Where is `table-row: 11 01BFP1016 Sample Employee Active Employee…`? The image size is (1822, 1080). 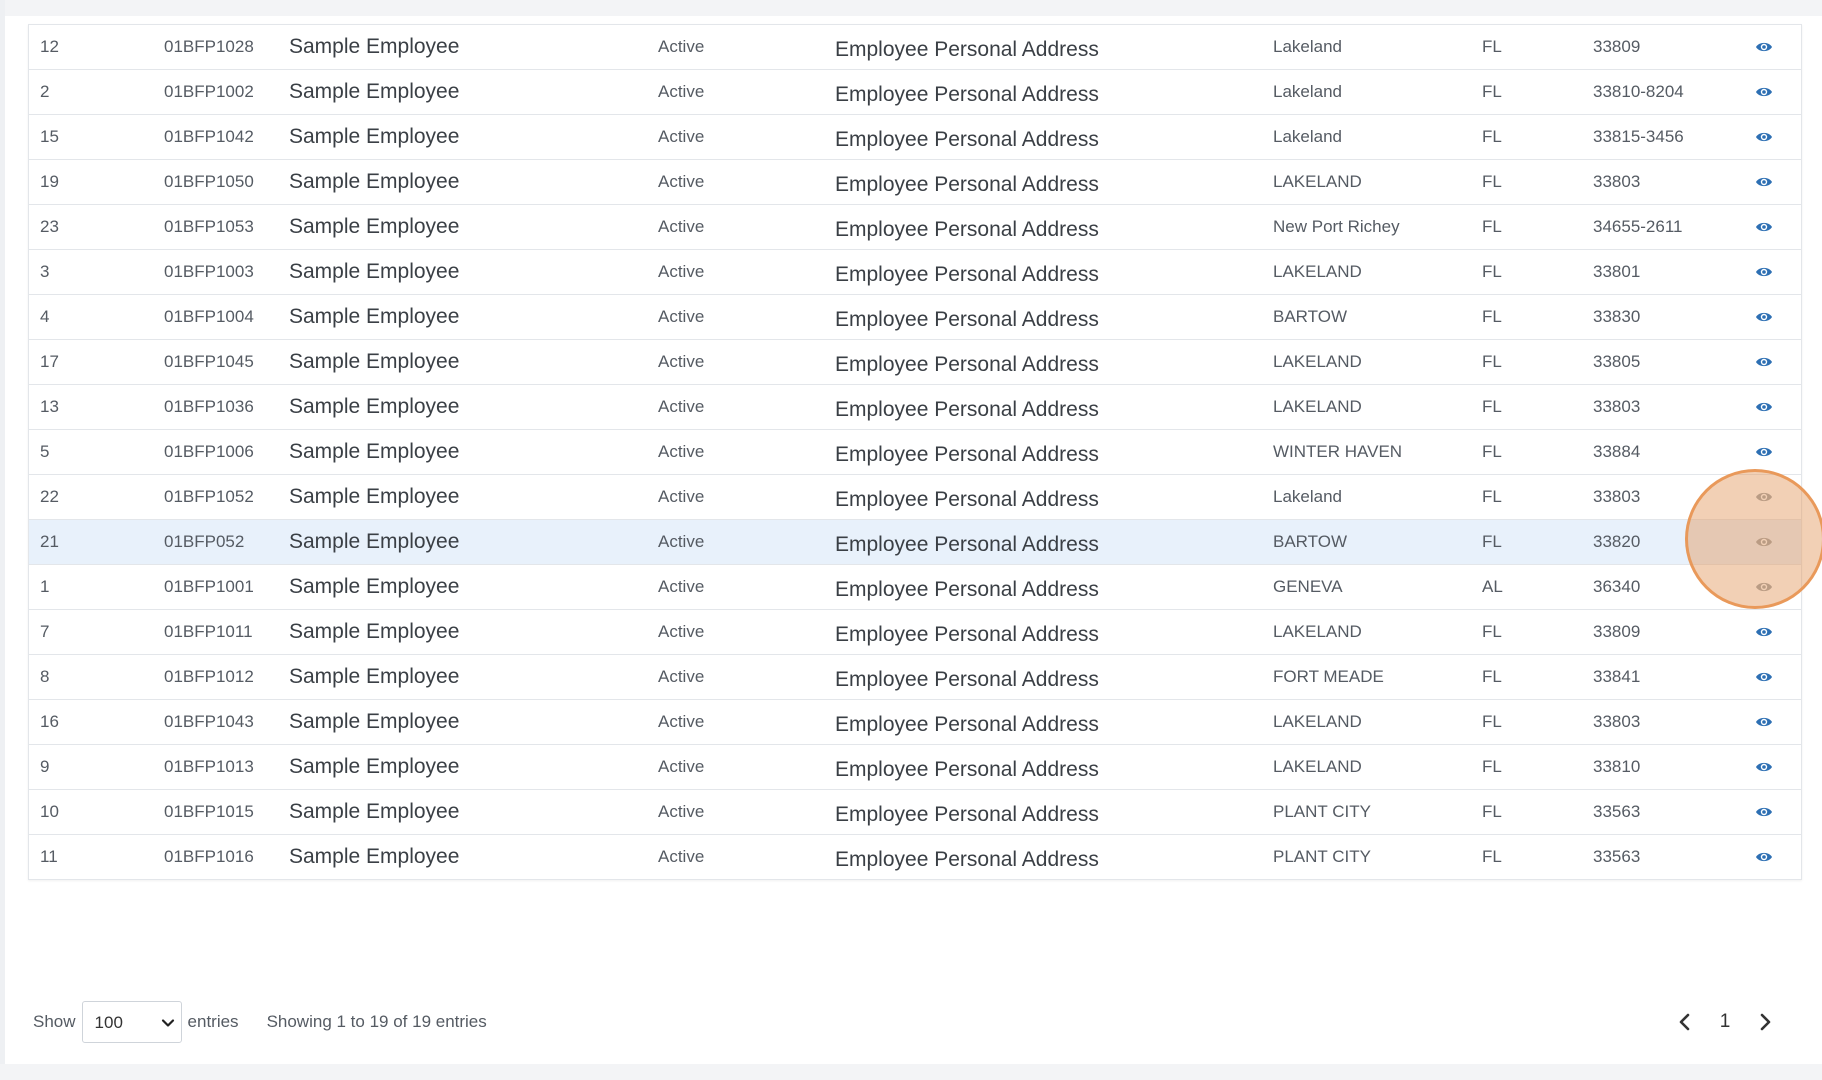
table-row: 11 01BFP1016 Sample Employee Active Employee… is located at coordinates (915, 857).